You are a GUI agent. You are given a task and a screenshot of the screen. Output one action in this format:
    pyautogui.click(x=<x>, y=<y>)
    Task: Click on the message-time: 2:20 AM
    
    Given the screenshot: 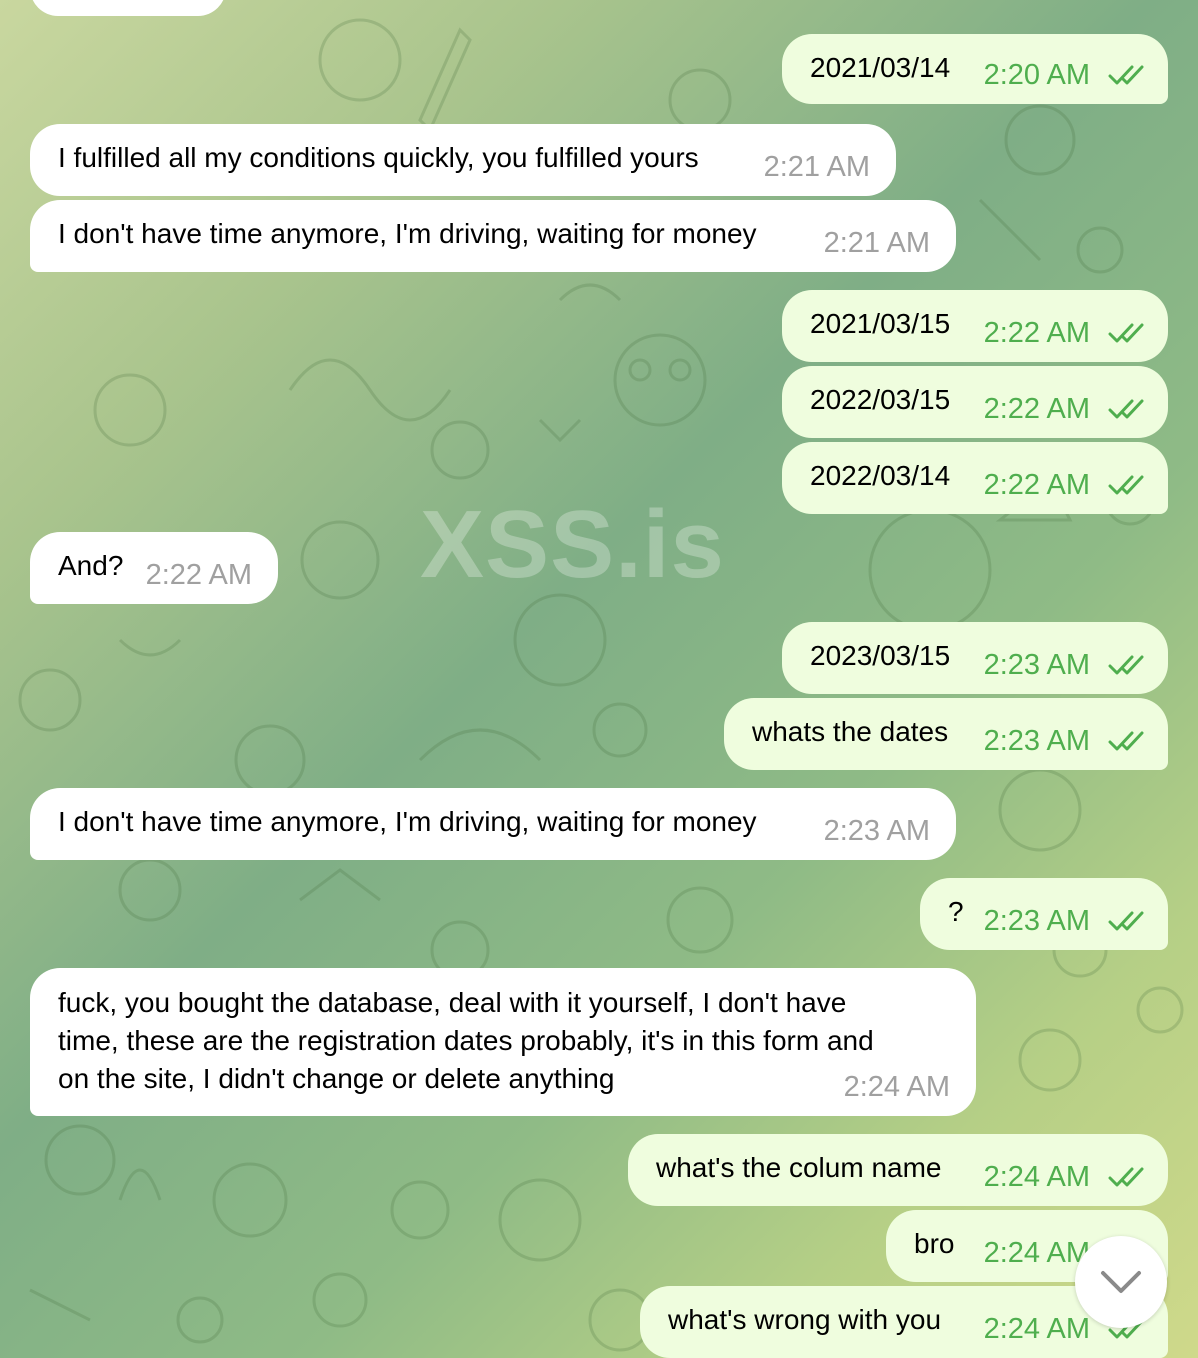 What is the action you would take?
    pyautogui.click(x=1036, y=75)
    